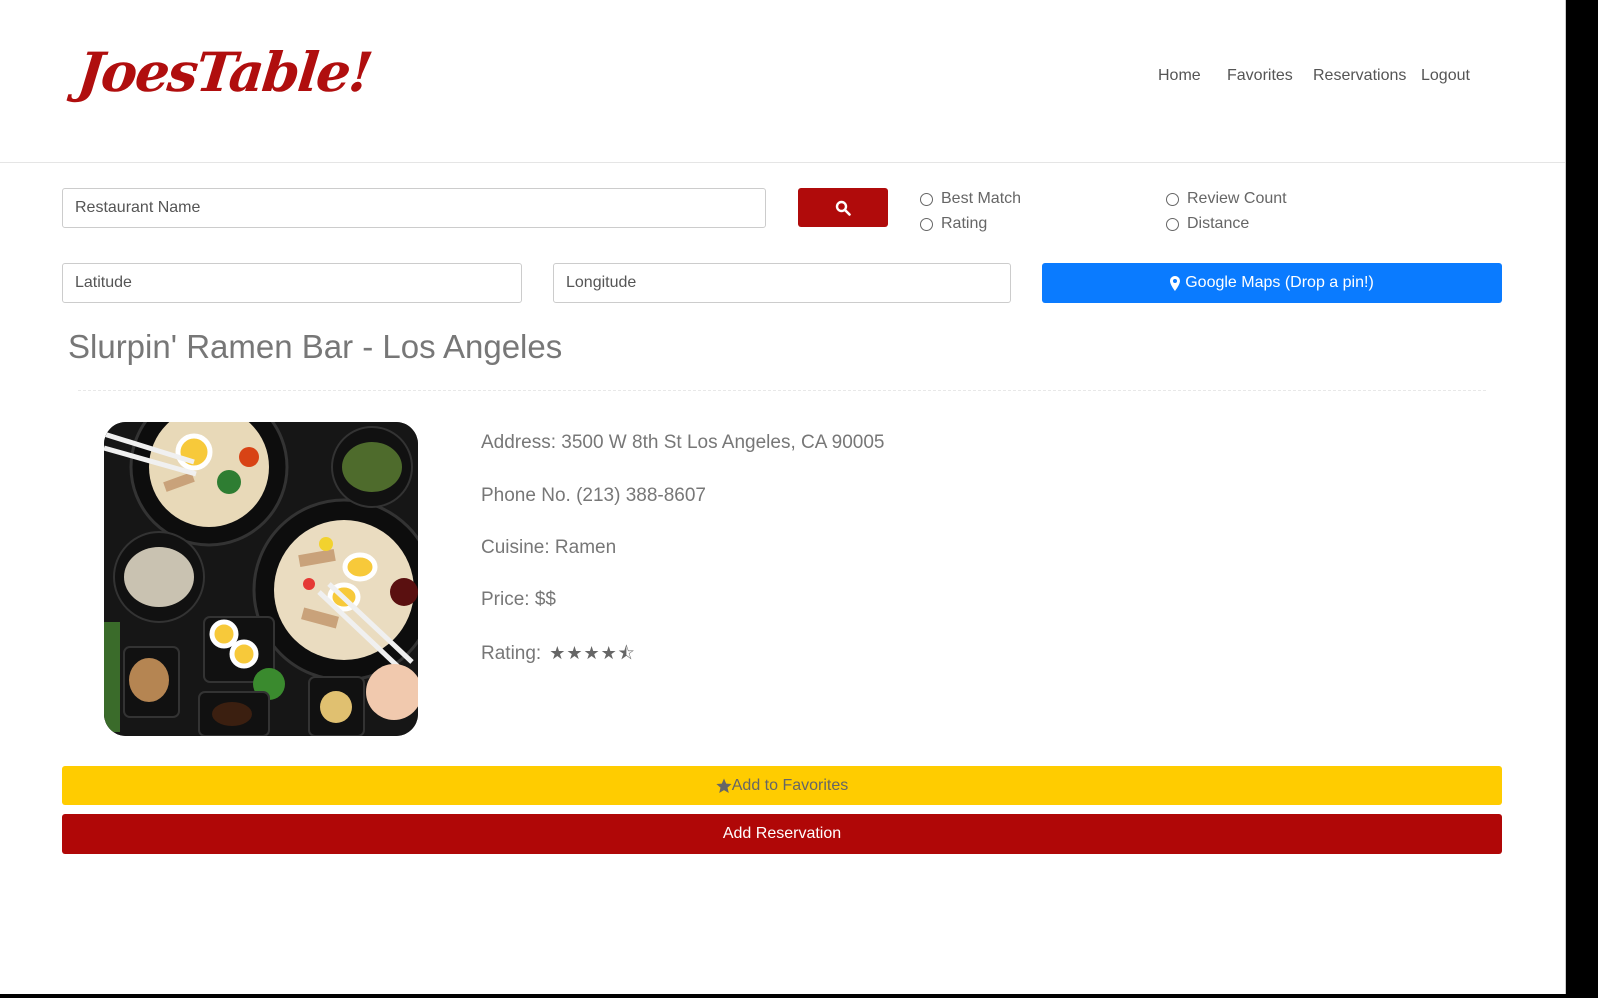  Describe the element at coordinates (790, 785) in the screenshot. I see `add-to-favorites-label: Add to Favorites` at that location.